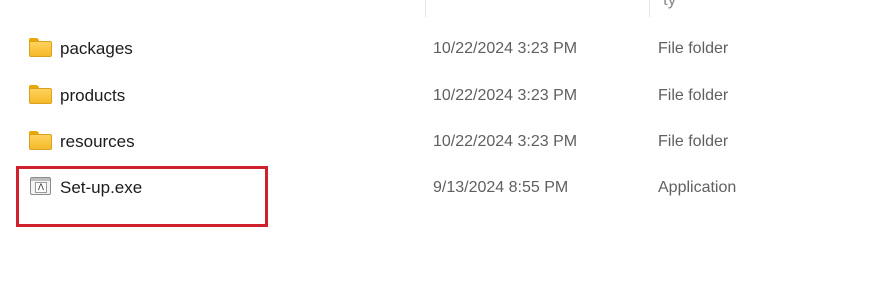 This screenshot has width=869, height=287. What do you see at coordinates (96, 48) in the screenshot?
I see `file-name: packages` at bounding box center [96, 48].